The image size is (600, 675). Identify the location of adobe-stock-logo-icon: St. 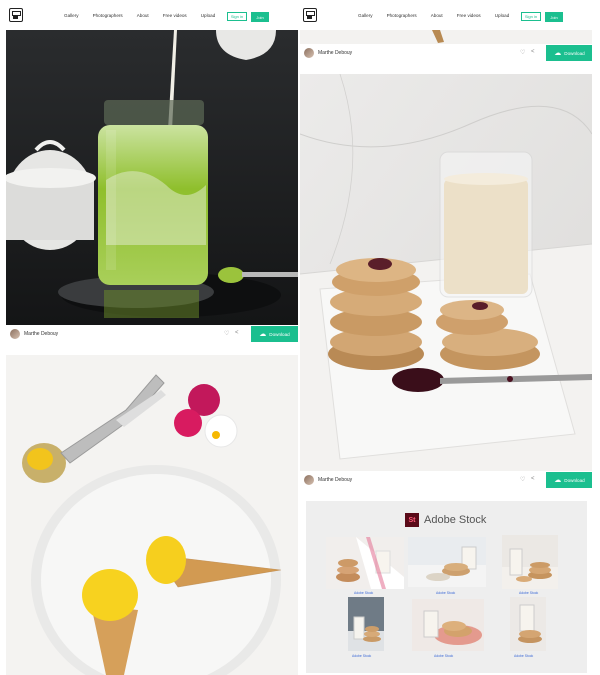
(412, 520).